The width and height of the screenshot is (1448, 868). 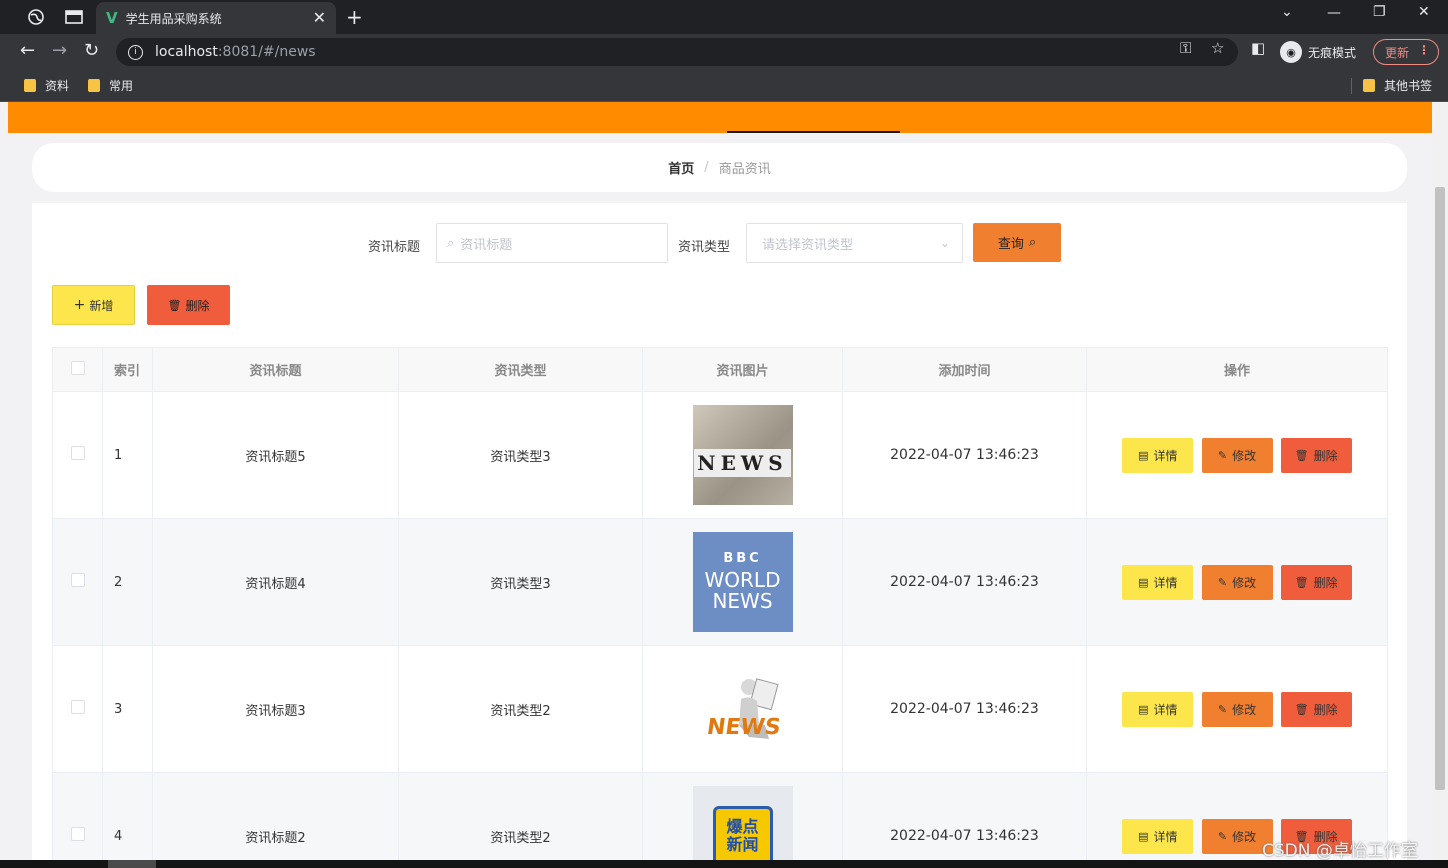 I want to click on bookmark-folder-ziliao: 资料, so click(x=46, y=85).